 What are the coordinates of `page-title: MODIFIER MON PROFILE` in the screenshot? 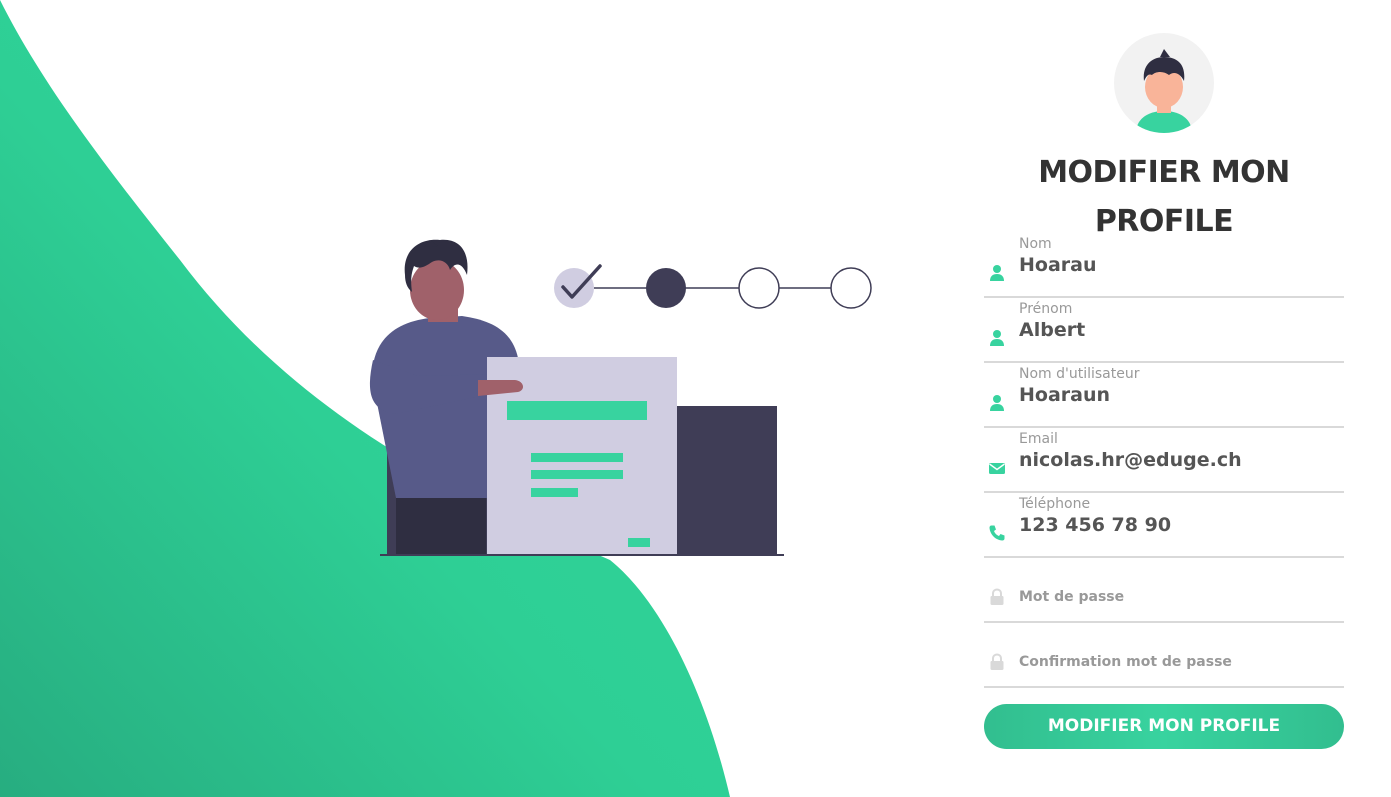 It's located at (1164, 197).